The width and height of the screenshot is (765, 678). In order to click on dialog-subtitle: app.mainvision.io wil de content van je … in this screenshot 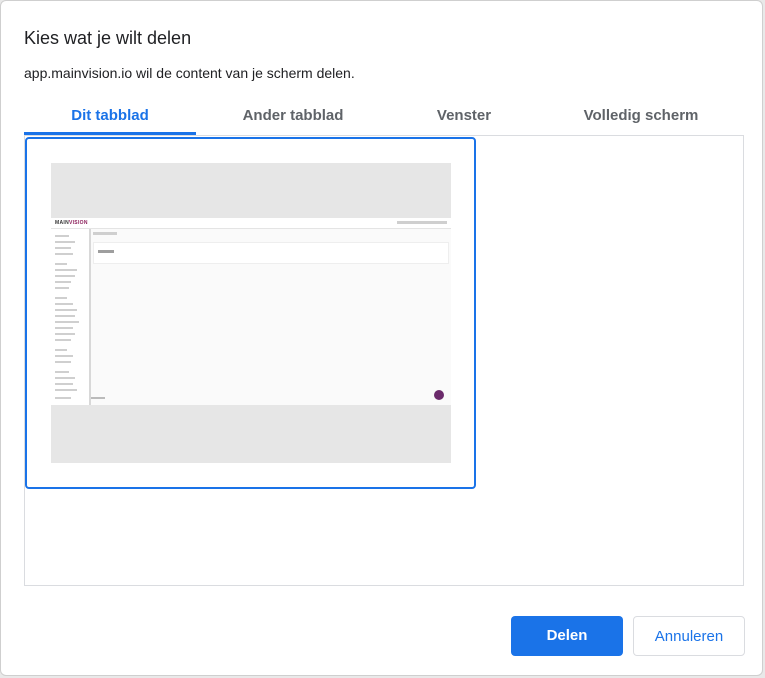, I will do `click(189, 73)`.